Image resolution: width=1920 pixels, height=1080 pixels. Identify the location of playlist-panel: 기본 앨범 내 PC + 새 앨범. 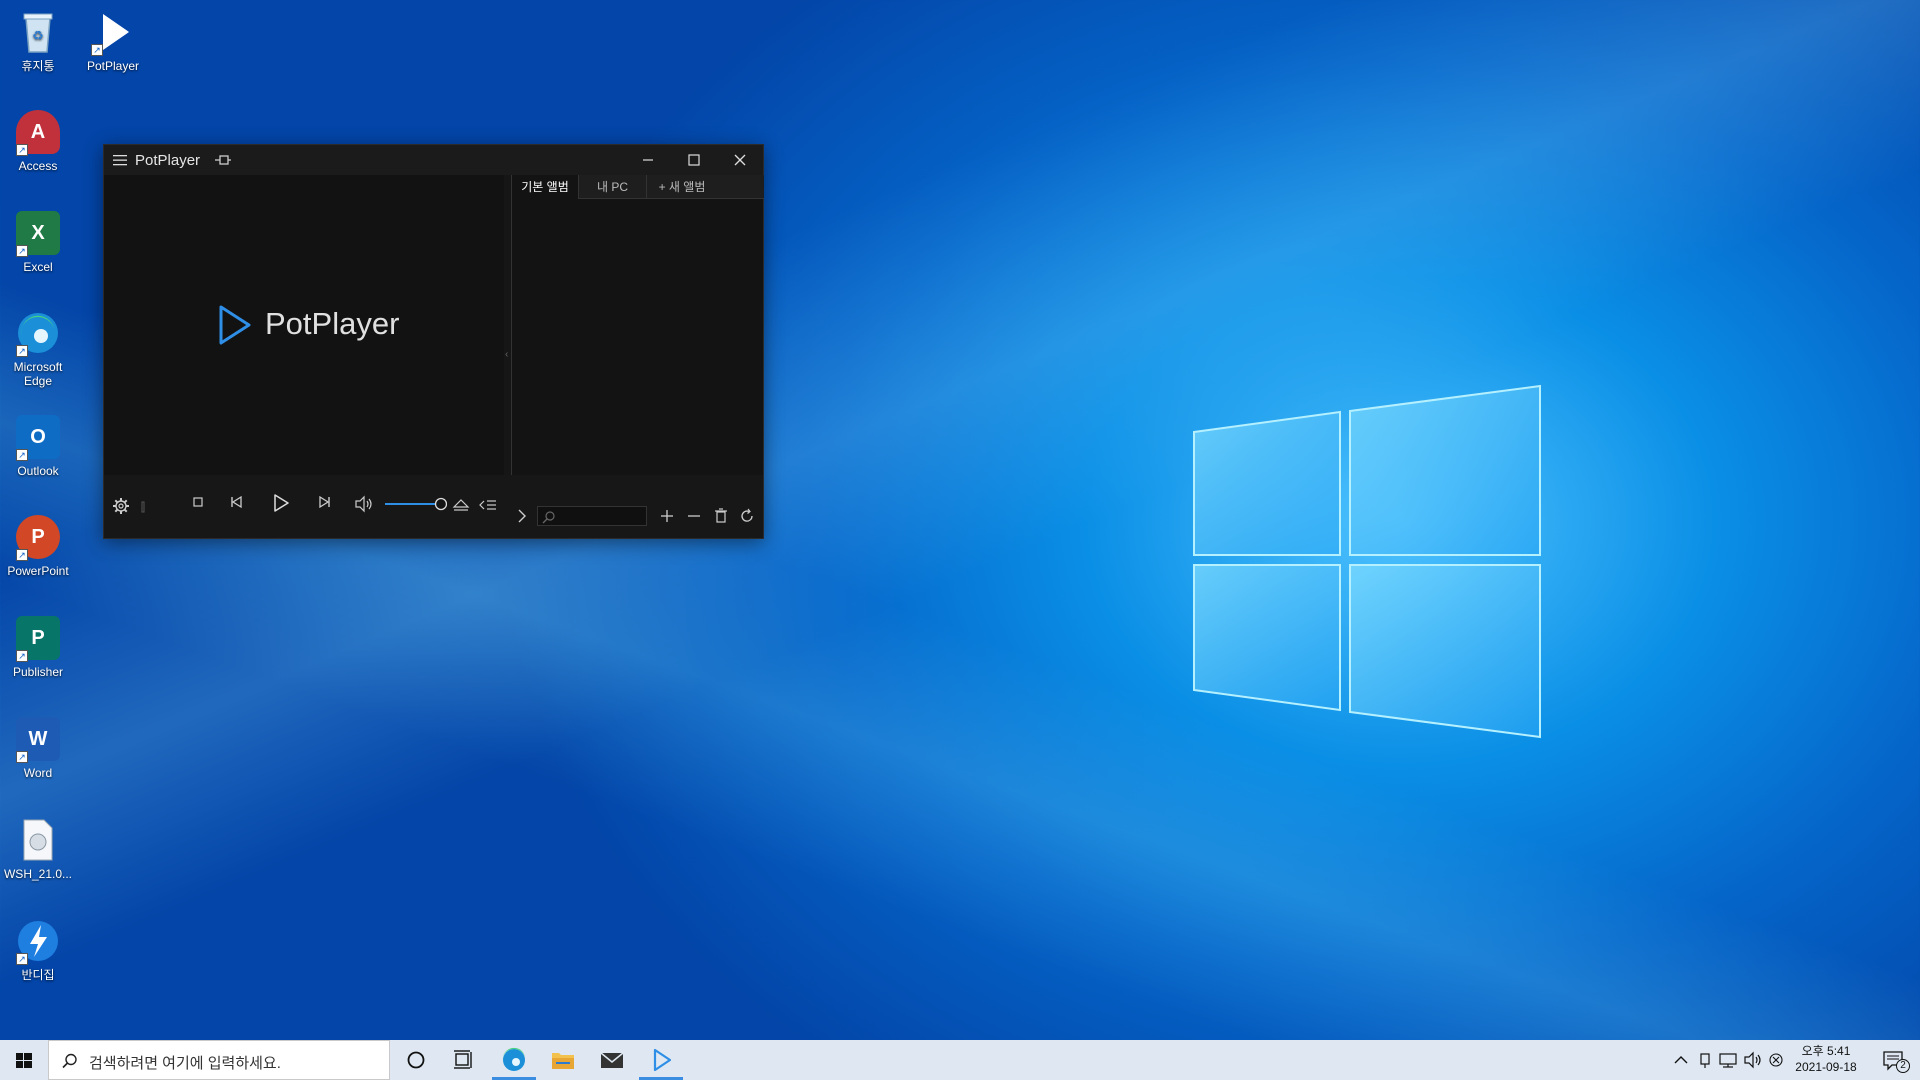
(637, 340).